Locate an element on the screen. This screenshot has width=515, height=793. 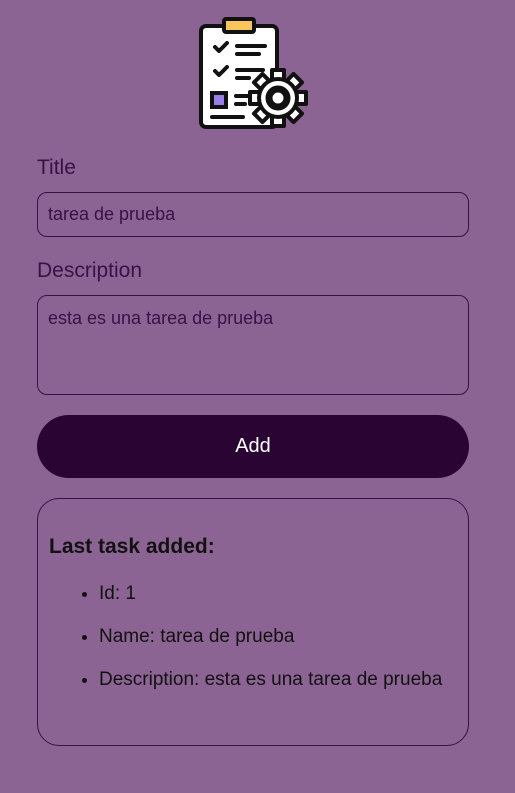
last-task-id: Id: 1 is located at coordinates (274, 593).